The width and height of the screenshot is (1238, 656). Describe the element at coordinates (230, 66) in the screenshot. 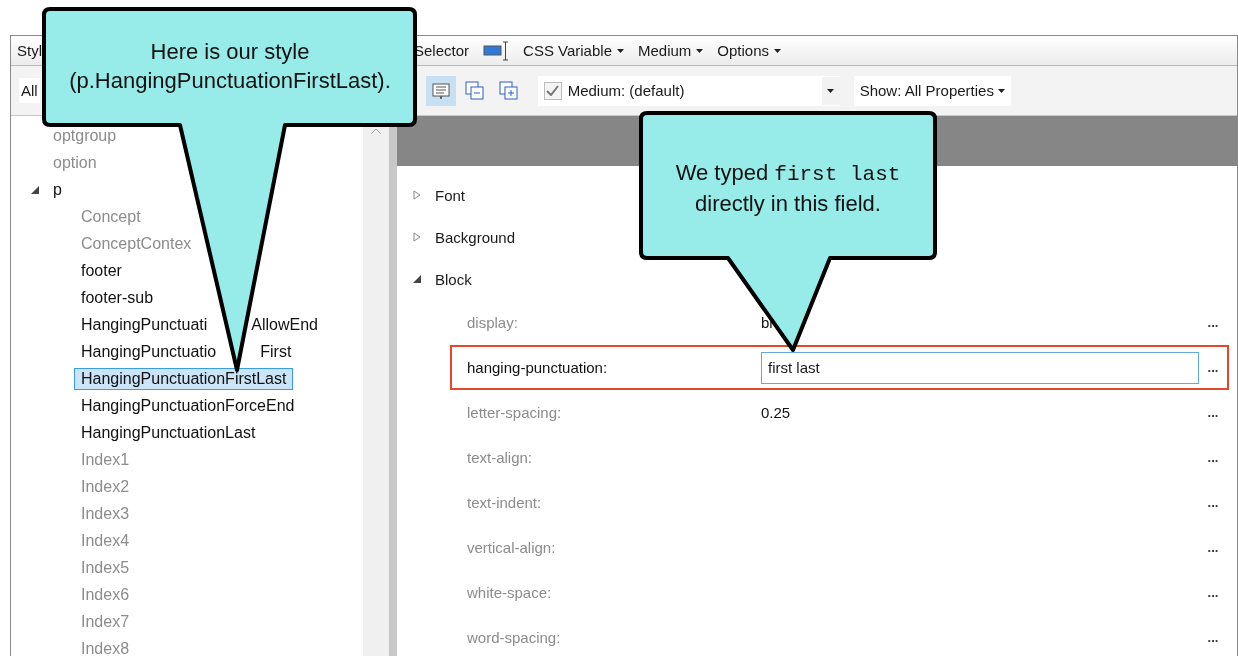

I see `callout-text: Here is our style (p.HangingPunctuationFirstLast).` at that location.